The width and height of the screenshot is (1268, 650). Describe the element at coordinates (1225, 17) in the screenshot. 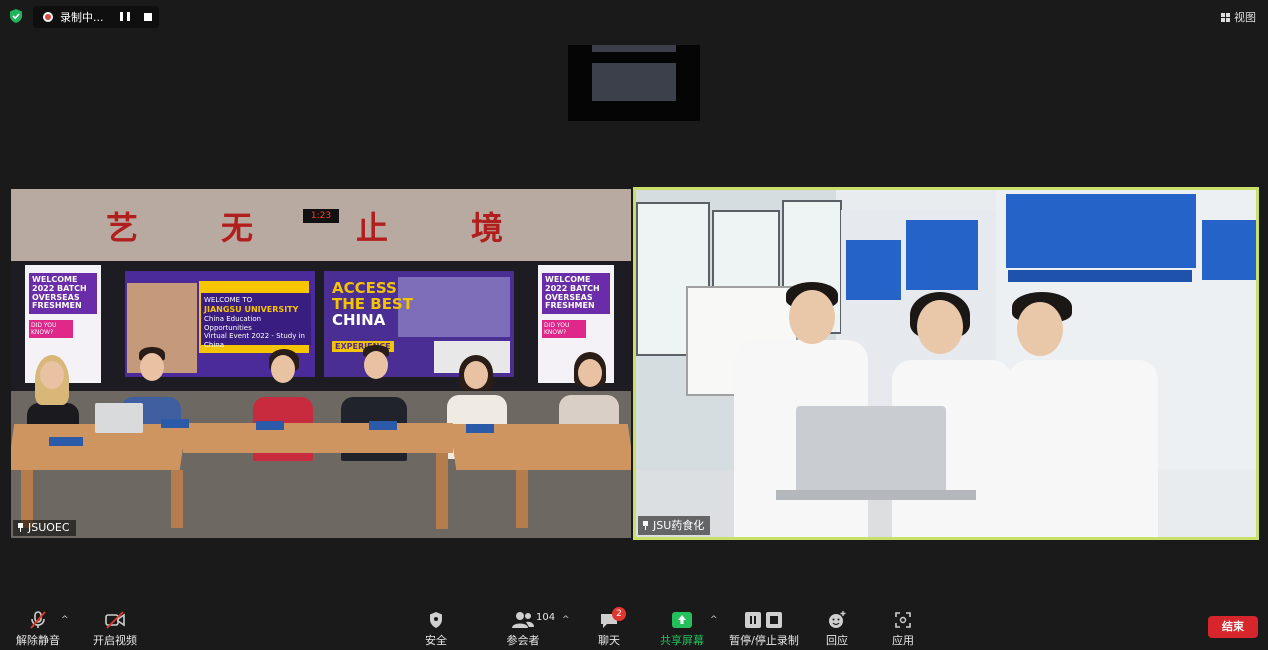

I see `grid-view-icon` at that location.